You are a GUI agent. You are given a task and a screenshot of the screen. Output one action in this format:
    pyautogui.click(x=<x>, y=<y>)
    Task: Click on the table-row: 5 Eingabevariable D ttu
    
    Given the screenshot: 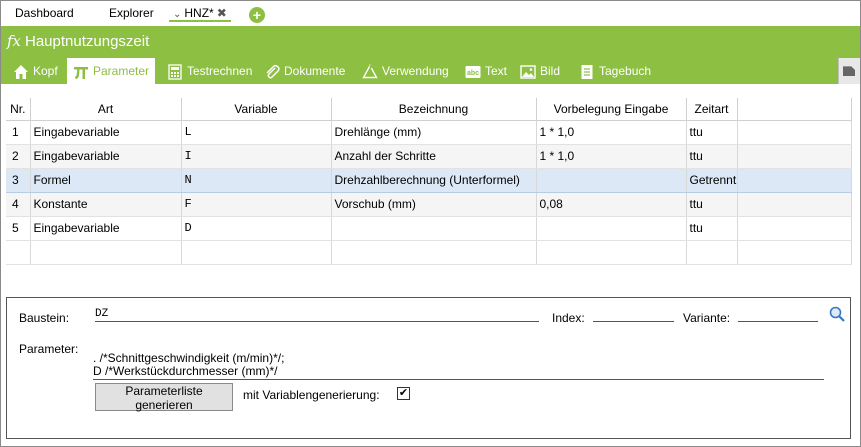 What is the action you would take?
    pyautogui.click(x=429, y=228)
    